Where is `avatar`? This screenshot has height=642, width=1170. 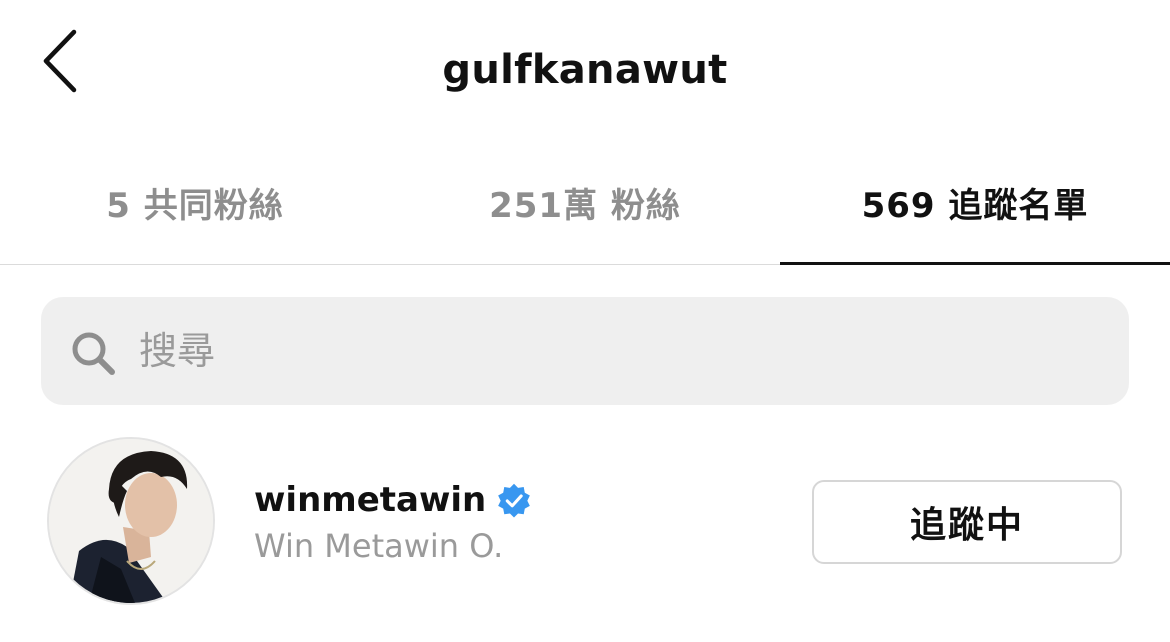
avatar is located at coordinates (131, 521).